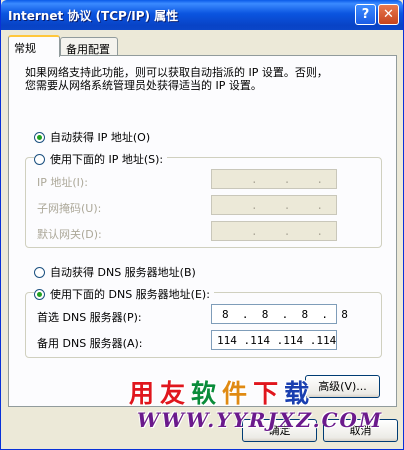 This screenshot has height=450, width=404. I want to click on cancel-button: 取消, so click(360, 430).